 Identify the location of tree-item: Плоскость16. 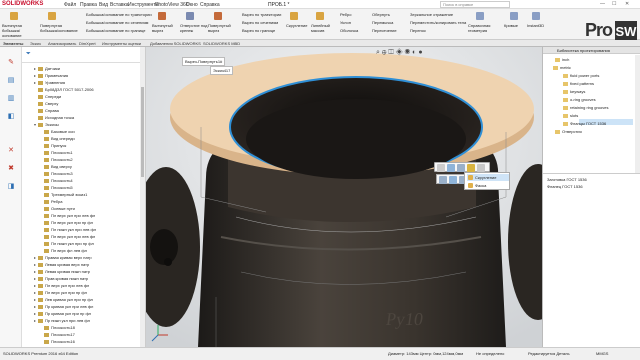
(57, 341).